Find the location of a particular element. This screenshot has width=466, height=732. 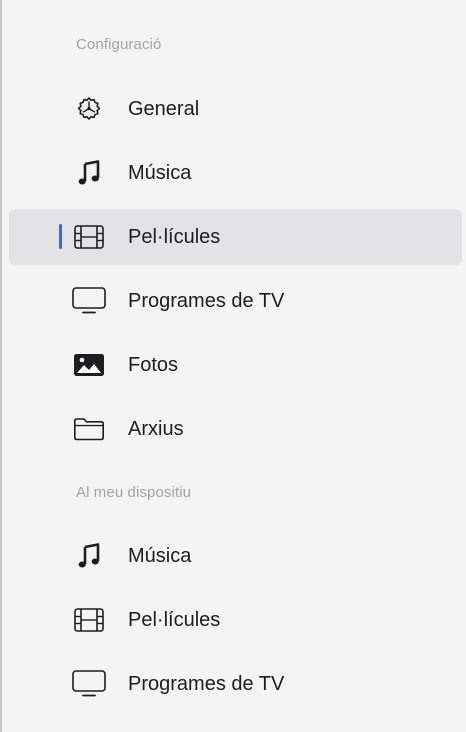

sidebar-item-device-music: Música is located at coordinates (235, 556).